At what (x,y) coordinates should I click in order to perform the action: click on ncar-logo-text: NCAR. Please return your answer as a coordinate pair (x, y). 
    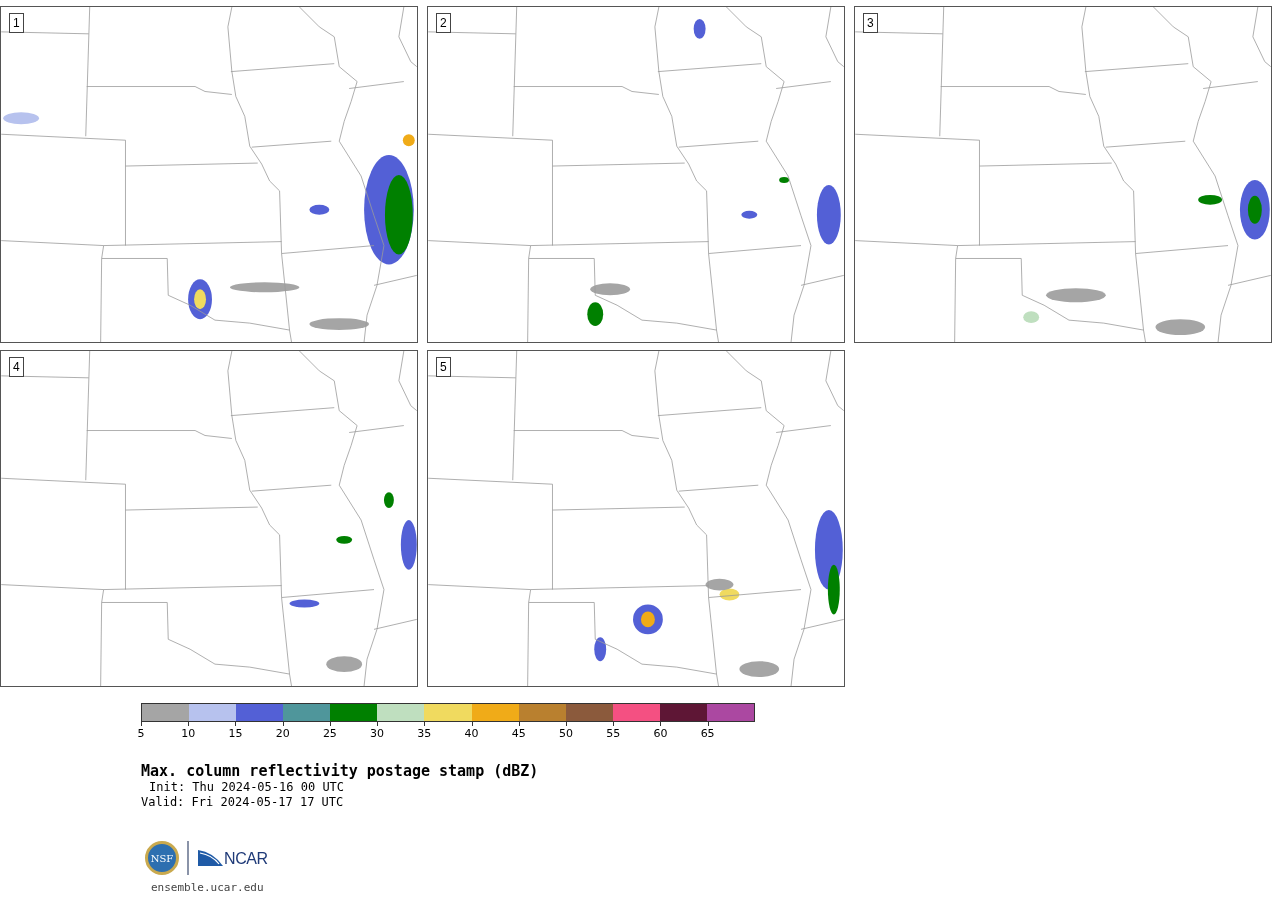
    Looking at the image, I should click on (246, 859).